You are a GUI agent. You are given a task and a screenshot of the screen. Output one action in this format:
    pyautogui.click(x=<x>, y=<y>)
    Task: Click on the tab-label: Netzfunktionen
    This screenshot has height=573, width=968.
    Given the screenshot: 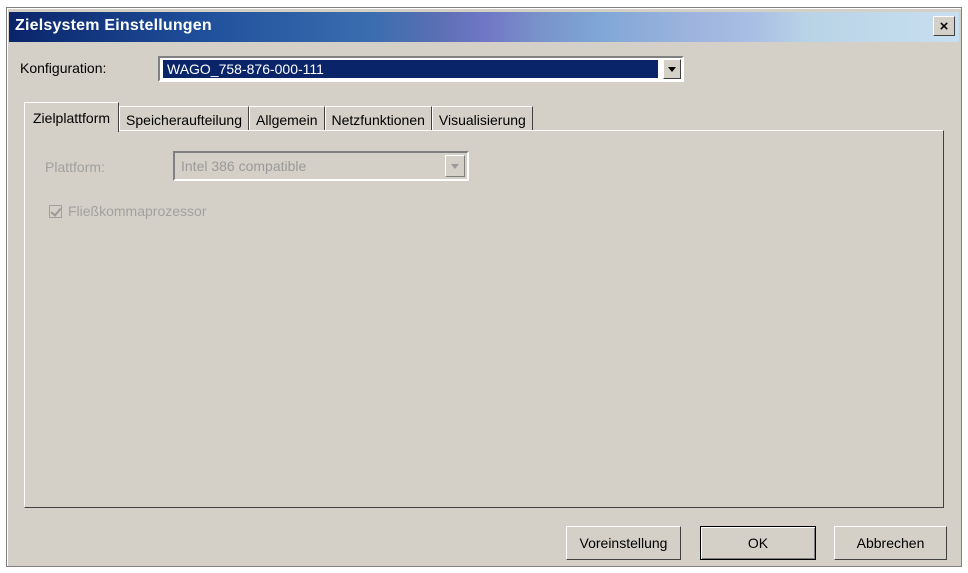 What is the action you would take?
    pyautogui.click(x=378, y=119)
    